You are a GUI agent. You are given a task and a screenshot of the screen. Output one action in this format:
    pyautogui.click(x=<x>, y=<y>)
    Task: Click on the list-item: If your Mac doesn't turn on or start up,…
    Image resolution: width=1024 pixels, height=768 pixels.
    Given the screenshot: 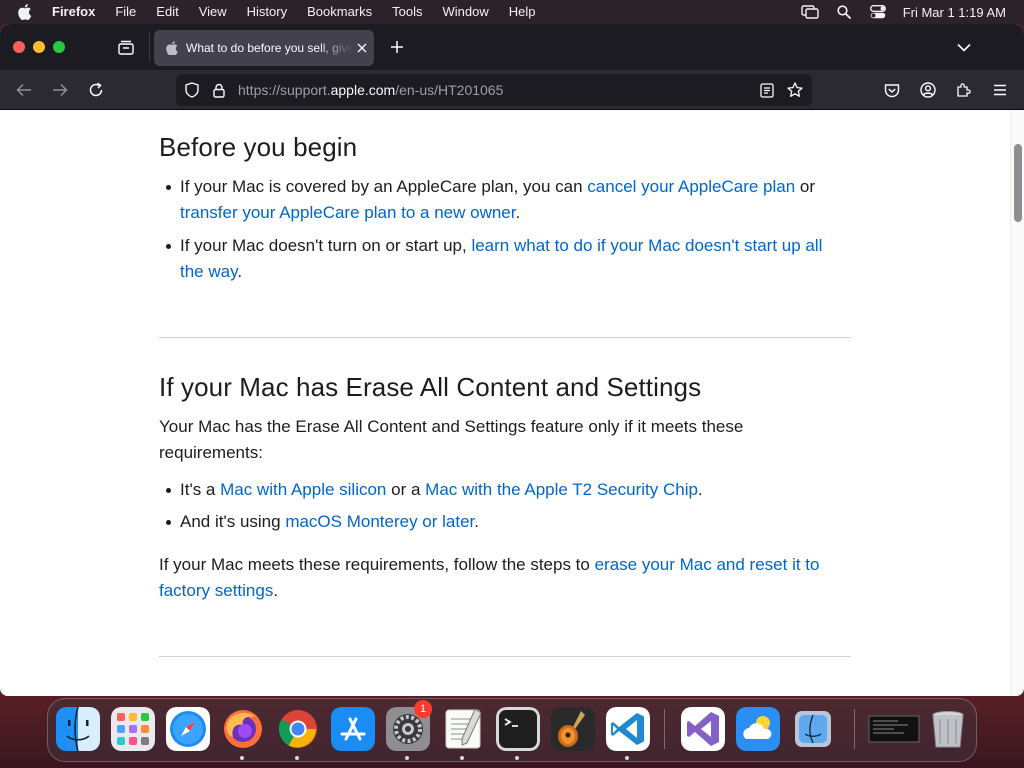 What is the action you would take?
    pyautogui.click(x=508, y=259)
    